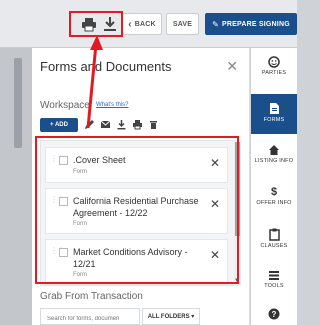 The image size is (320, 325). Describe the element at coordinates (274, 108) in the screenshot. I see `forms-icon` at that location.